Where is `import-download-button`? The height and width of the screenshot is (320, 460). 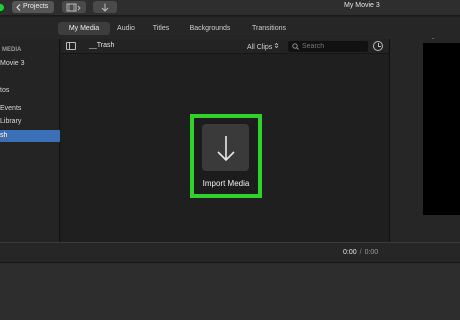
import-download-button is located at coordinates (105, 7).